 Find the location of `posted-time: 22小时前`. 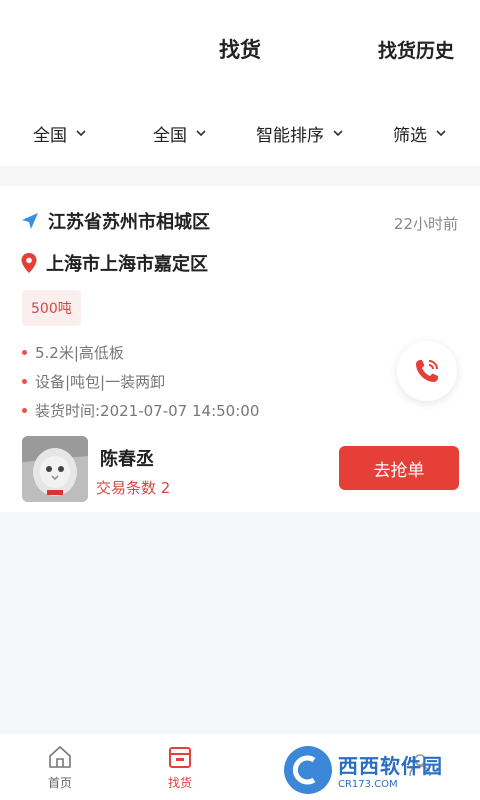

posted-time: 22小时前 is located at coordinates (425, 224).